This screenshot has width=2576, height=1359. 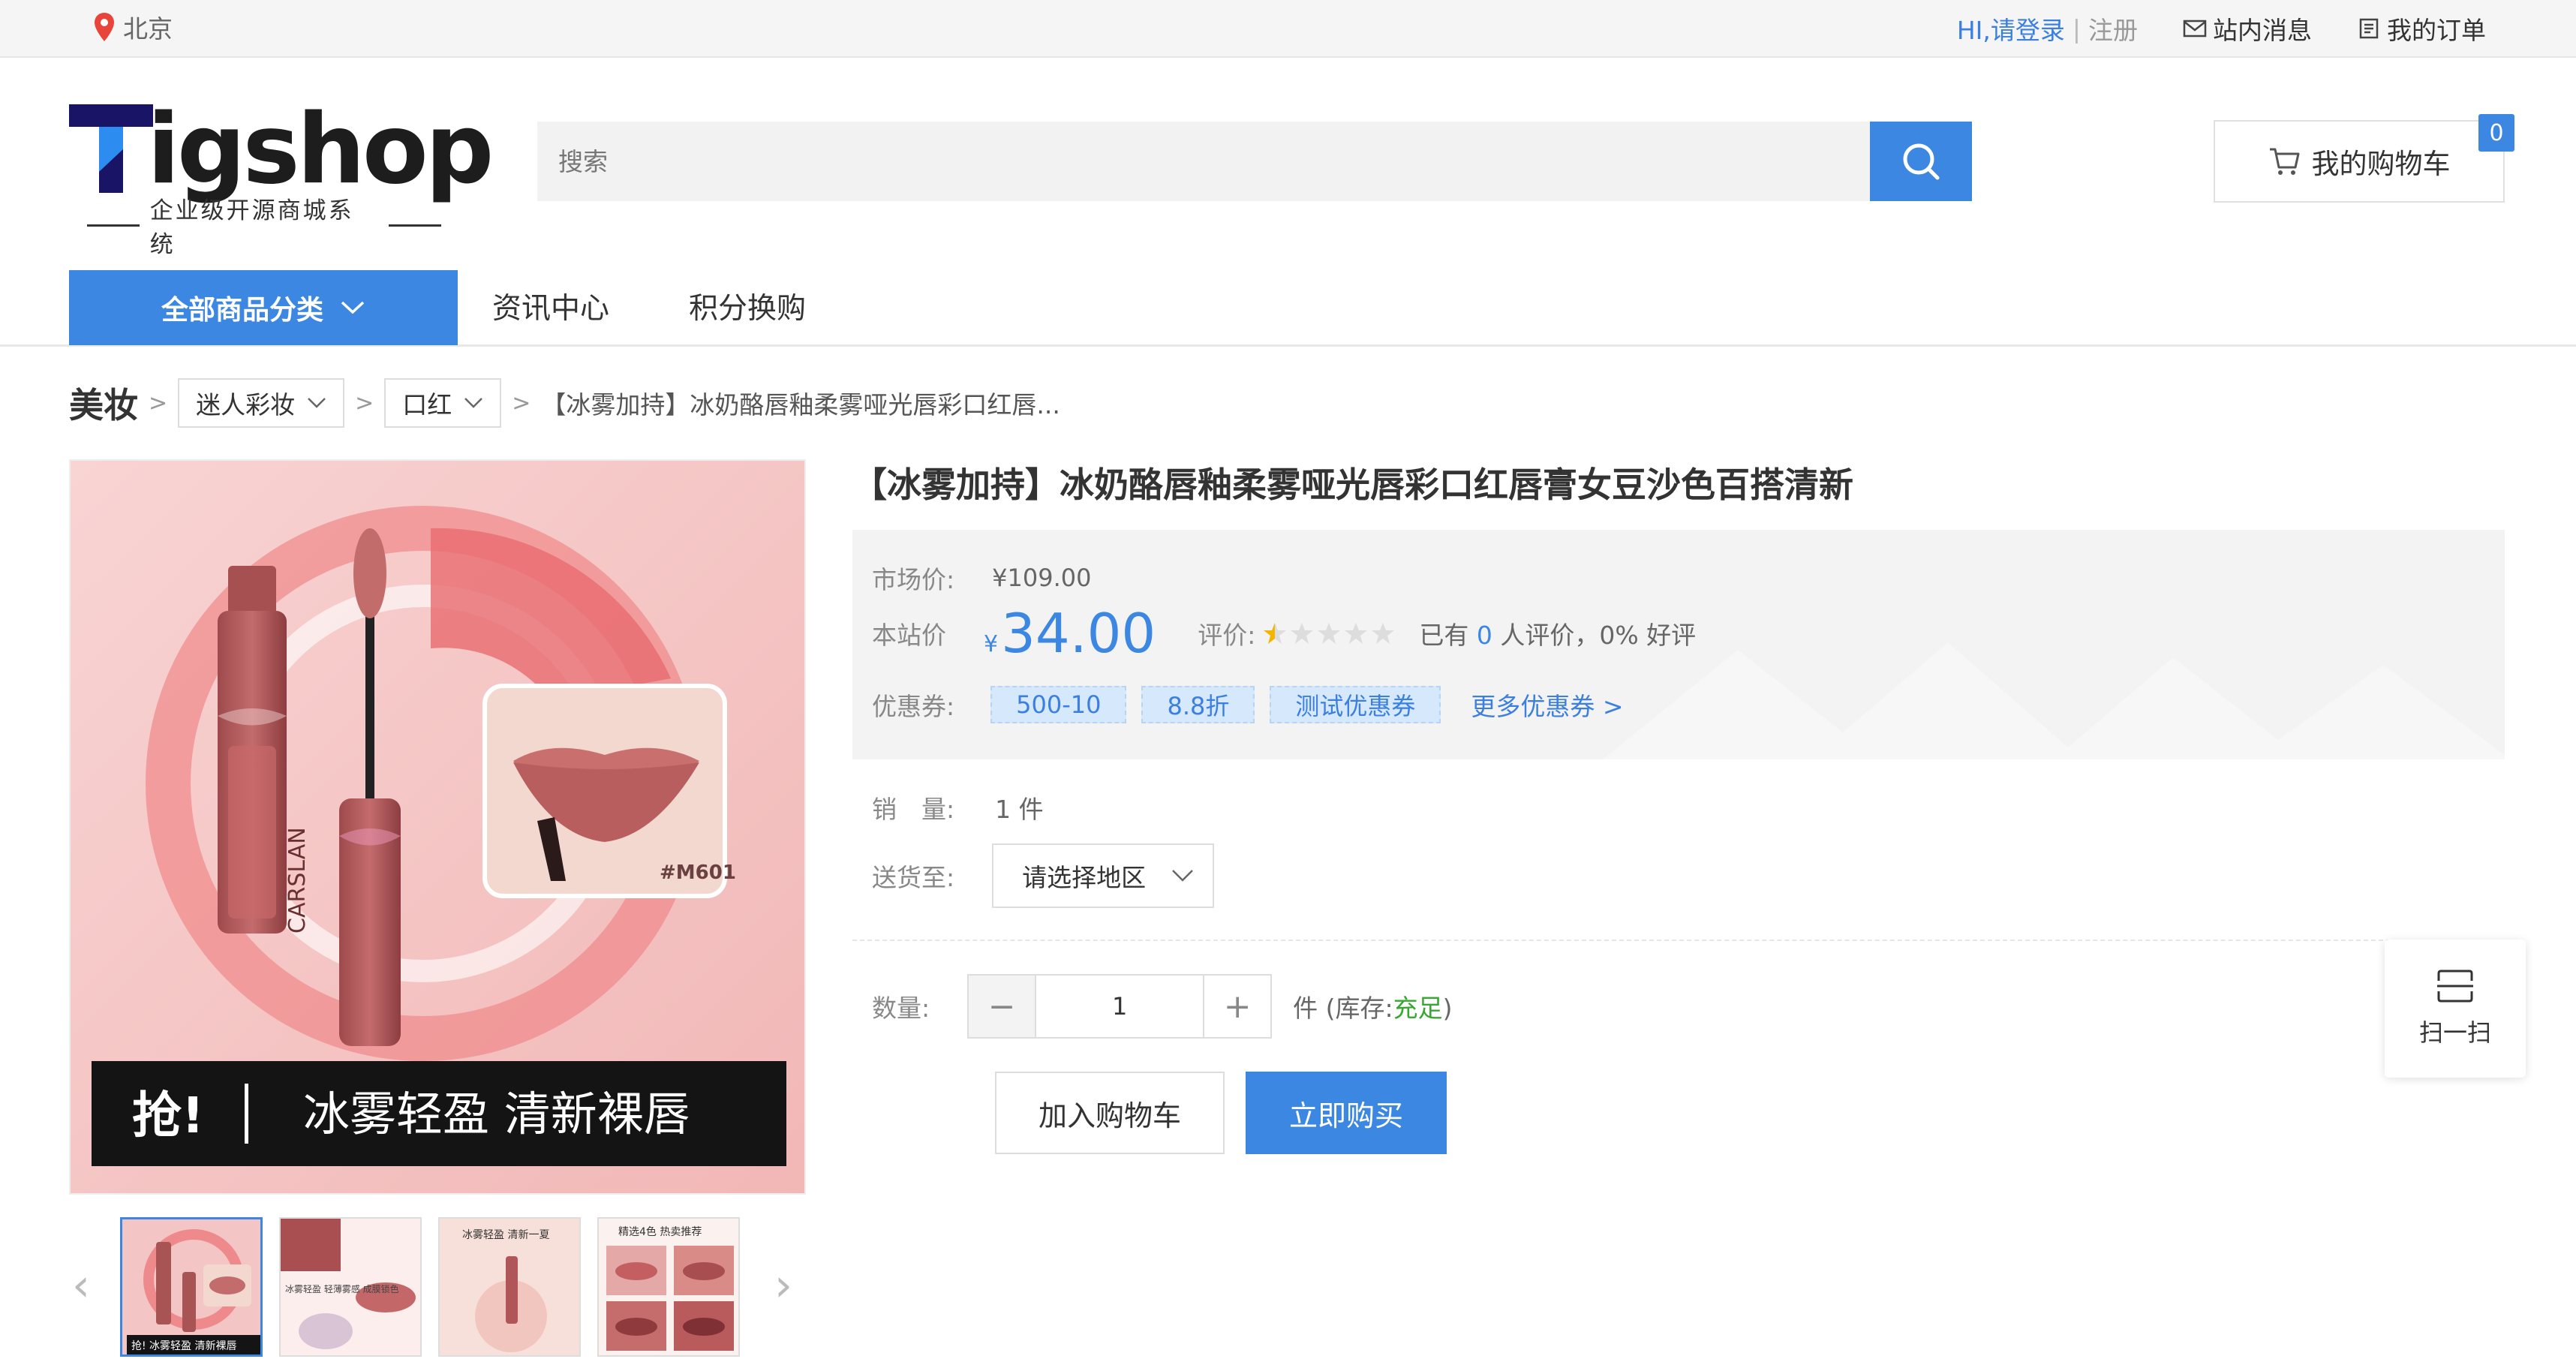 I want to click on cart-label: 我的购物车, so click(x=2381, y=164).